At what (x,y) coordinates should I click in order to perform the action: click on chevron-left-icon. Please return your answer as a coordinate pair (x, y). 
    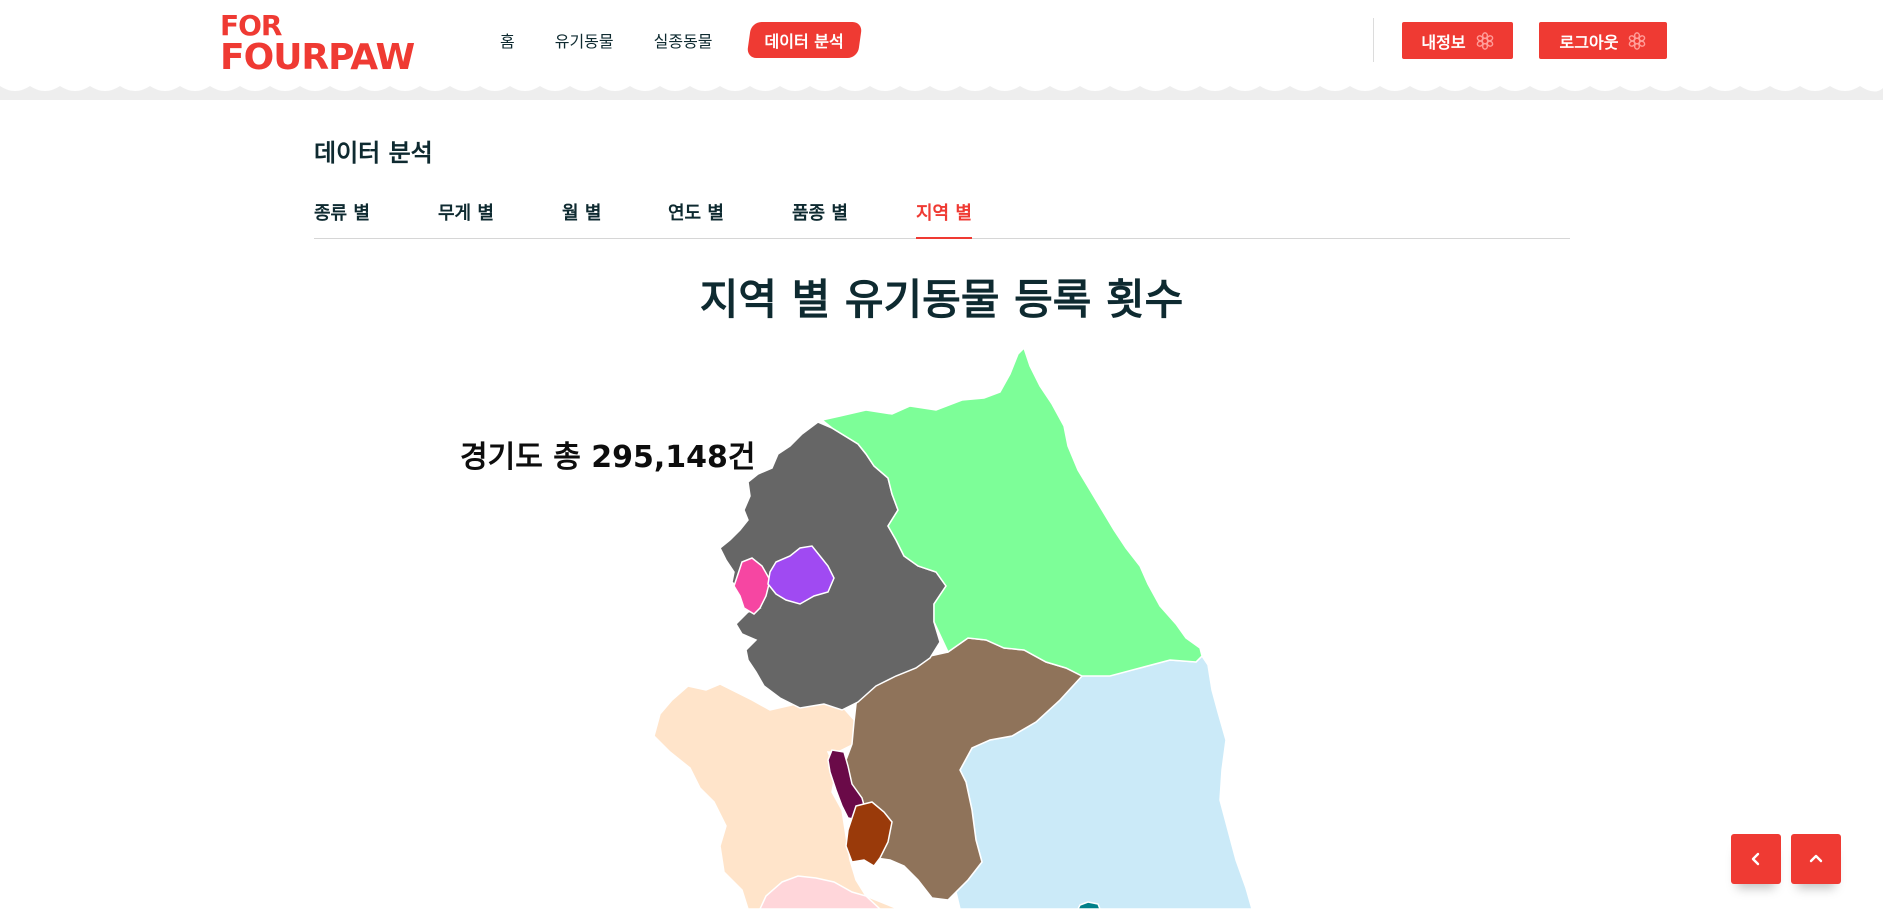
    Looking at the image, I should click on (1755, 859).